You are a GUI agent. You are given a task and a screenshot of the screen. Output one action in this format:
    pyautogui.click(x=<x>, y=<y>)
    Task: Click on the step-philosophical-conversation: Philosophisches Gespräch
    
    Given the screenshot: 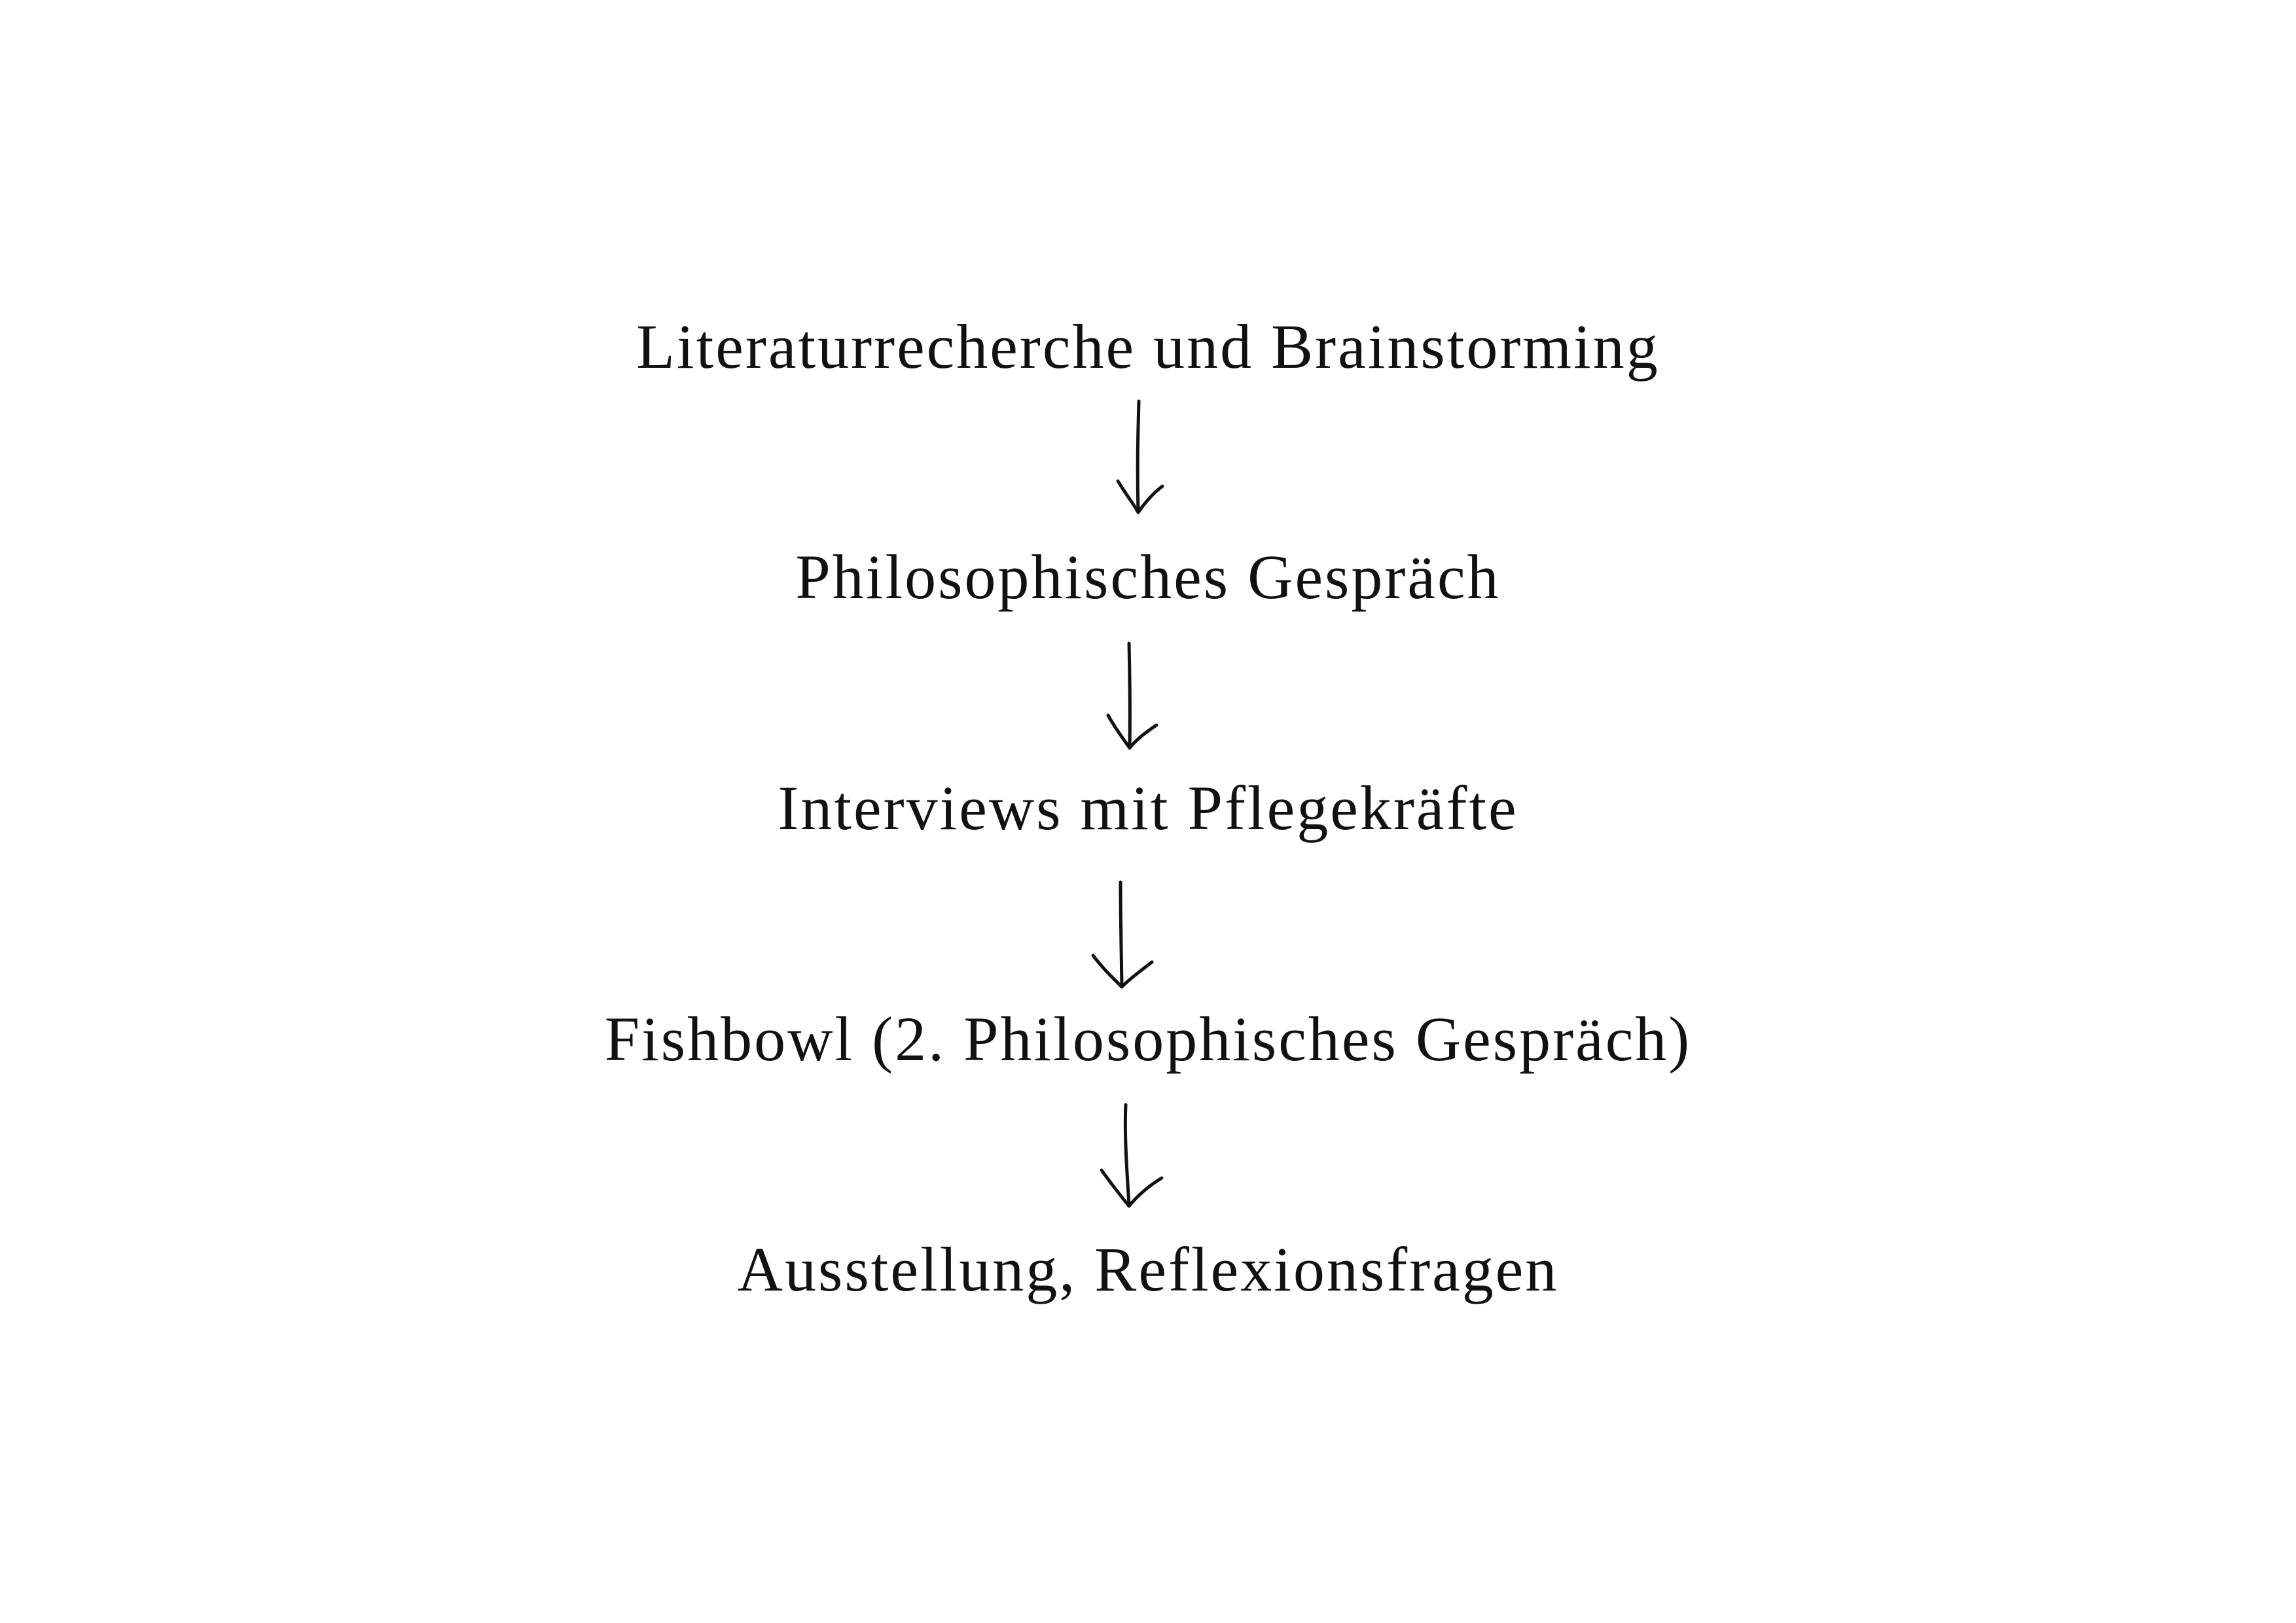 What is the action you would take?
    pyautogui.click(x=1148, y=577)
    